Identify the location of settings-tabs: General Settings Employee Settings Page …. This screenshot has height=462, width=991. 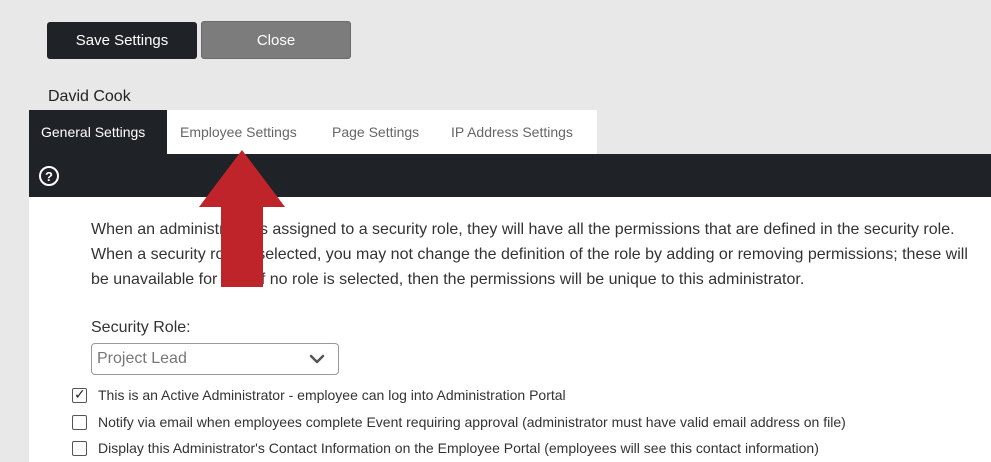
(313, 132).